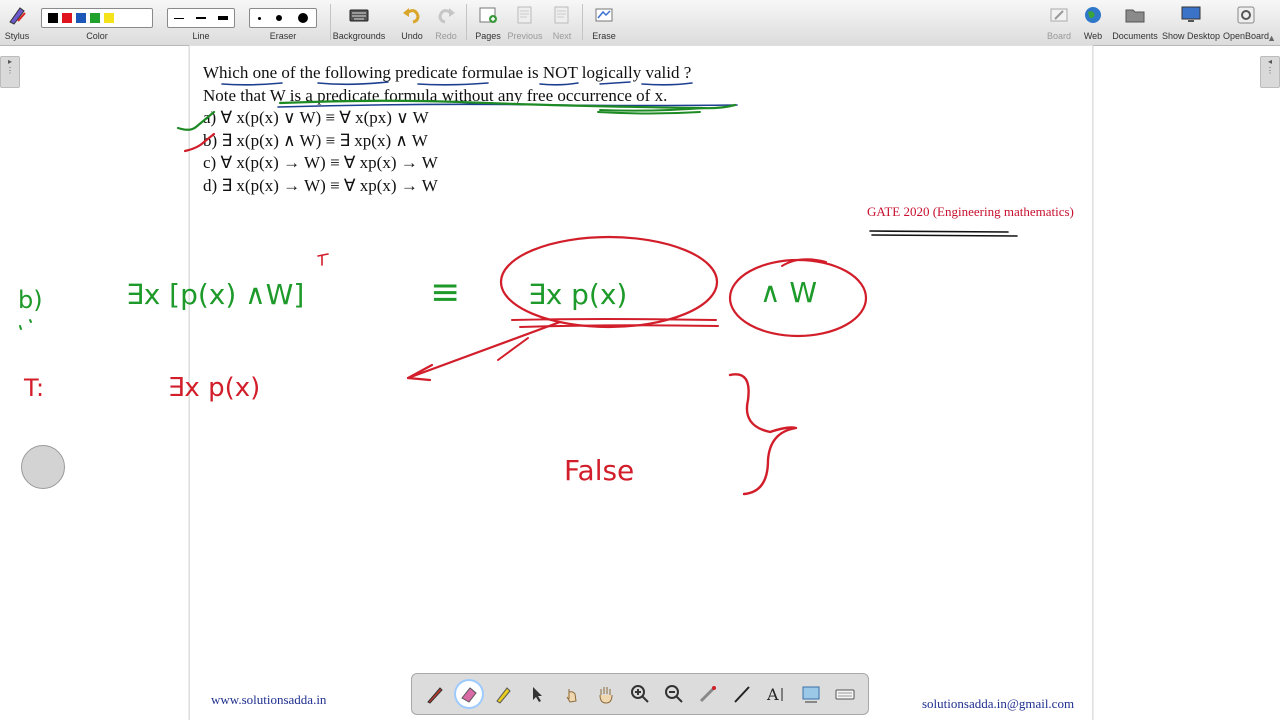 The image size is (1280, 720). I want to click on board-button: Board, so click(1059, 22).